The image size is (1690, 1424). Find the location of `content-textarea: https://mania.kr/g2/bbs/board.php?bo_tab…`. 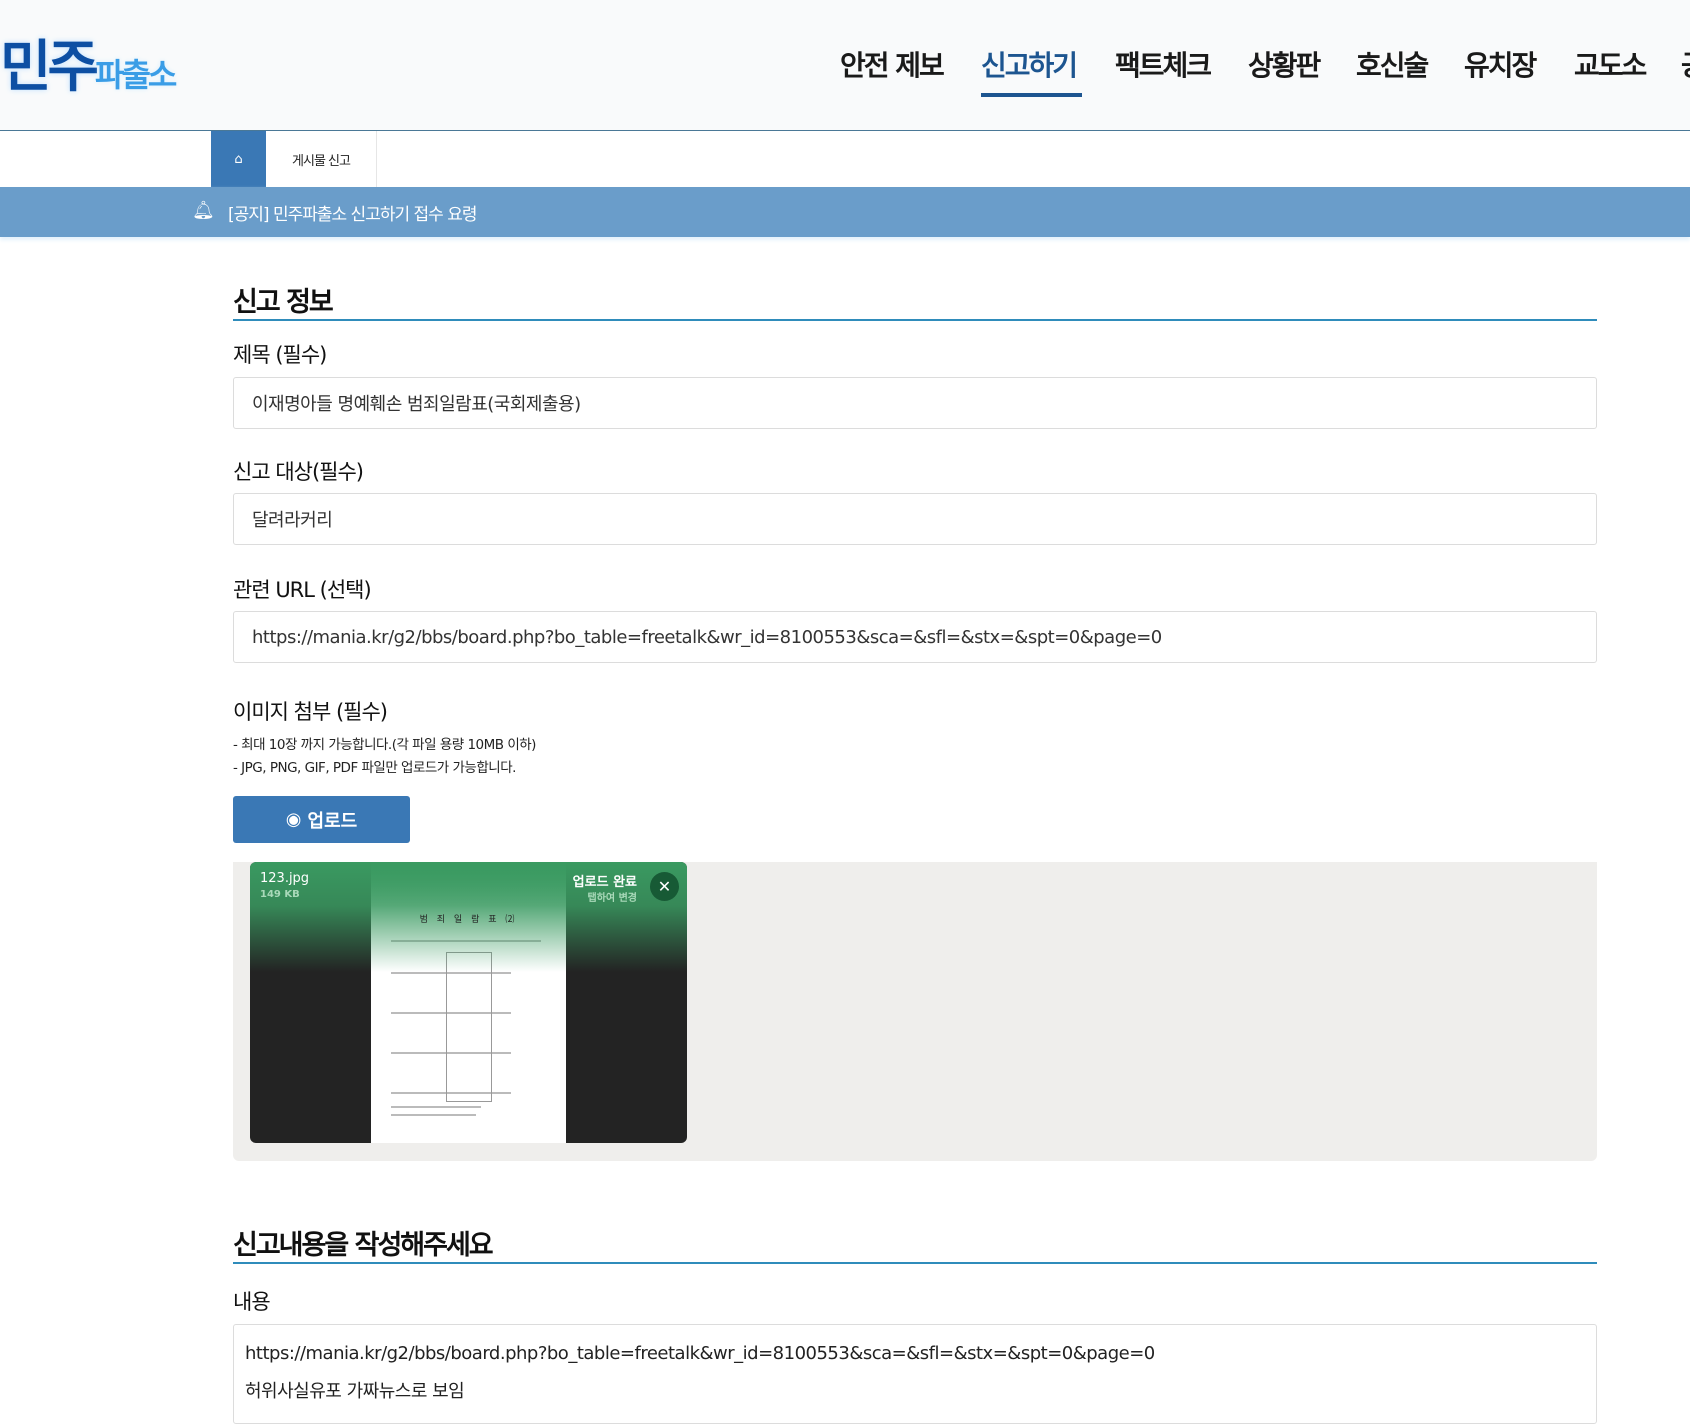

content-textarea: https://mania.kr/g2/bbs/board.php?bo_tab… is located at coordinates (915, 1374).